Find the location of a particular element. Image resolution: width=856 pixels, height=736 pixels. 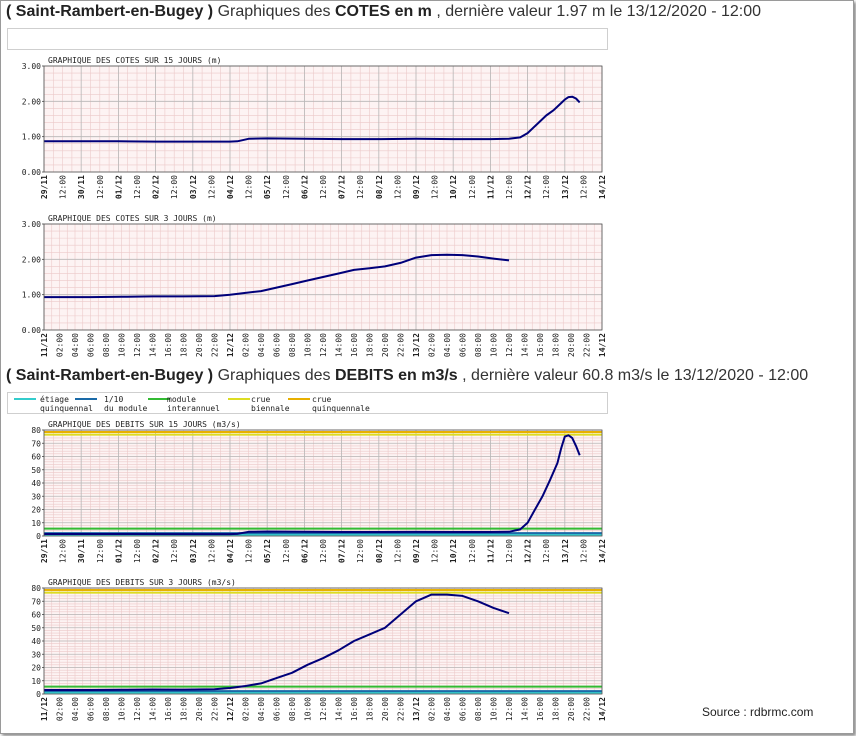

legend-swatch-etiage is located at coordinates (25, 399).